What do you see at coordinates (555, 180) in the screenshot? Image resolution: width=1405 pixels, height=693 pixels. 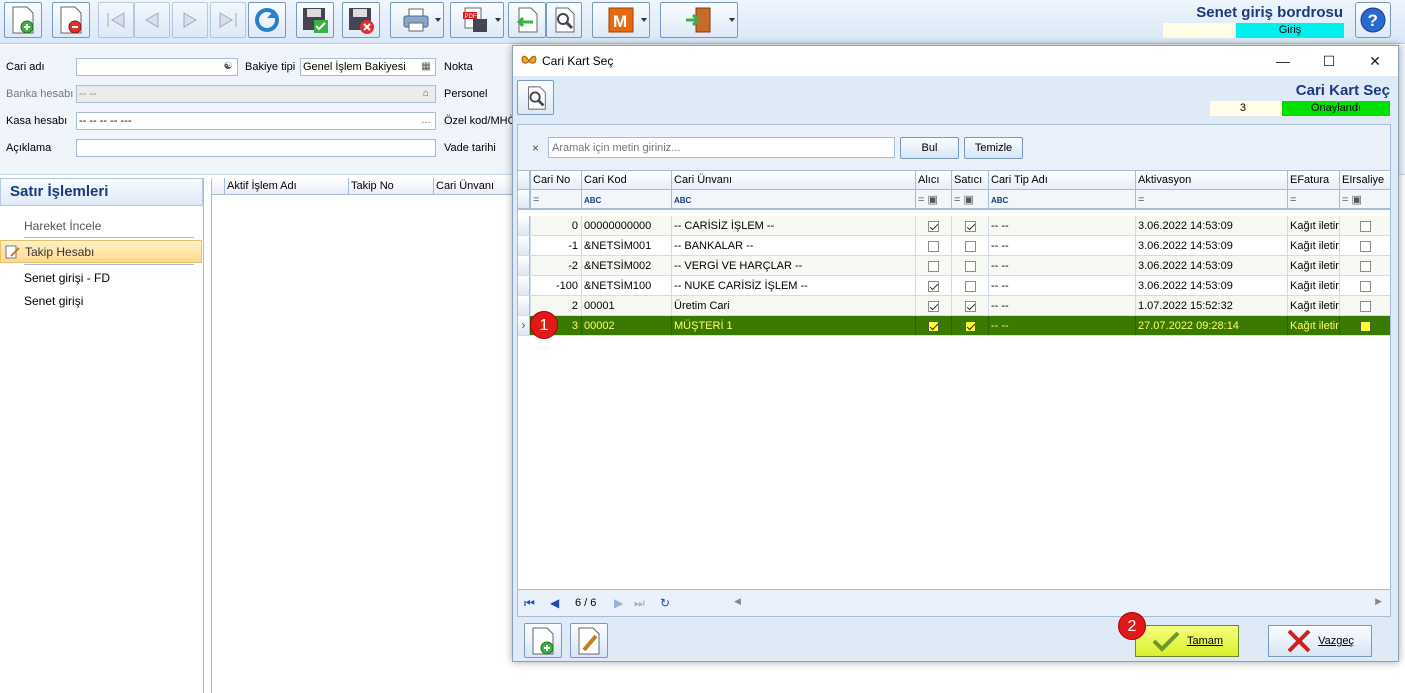 I see `col-cari-no: Cari No` at bounding box center [555, 180].